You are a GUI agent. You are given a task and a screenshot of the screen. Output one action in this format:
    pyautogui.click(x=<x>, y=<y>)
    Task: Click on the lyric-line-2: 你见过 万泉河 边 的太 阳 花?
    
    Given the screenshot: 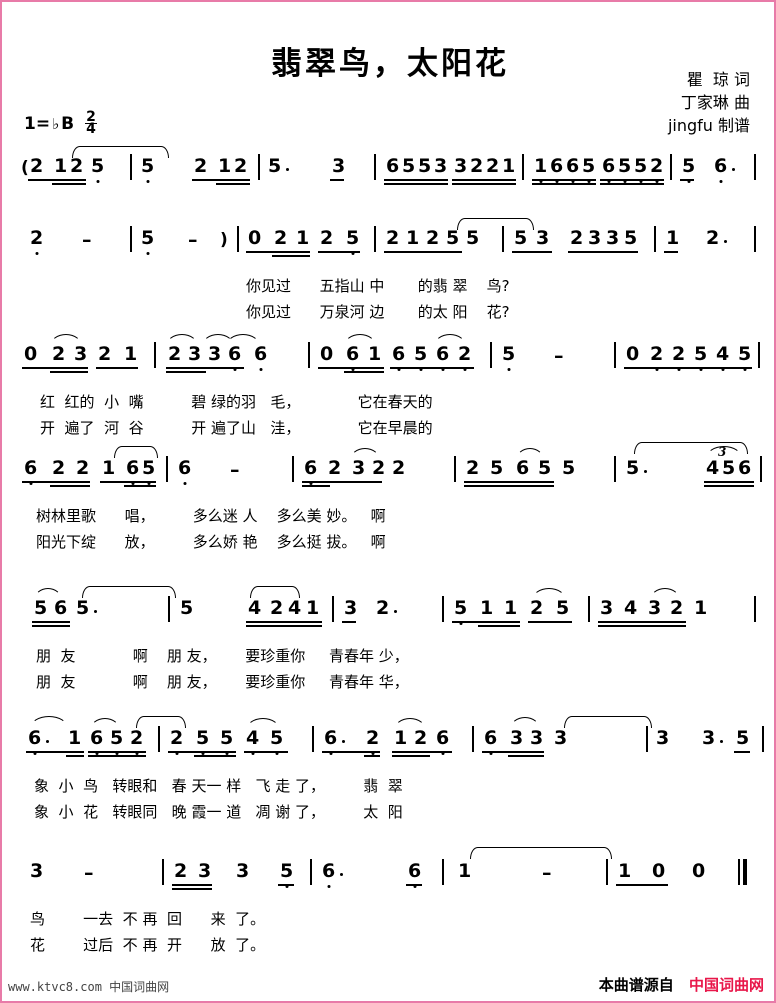 What is the action you would take?
    pyautogui.click(x=378, y=312)
    